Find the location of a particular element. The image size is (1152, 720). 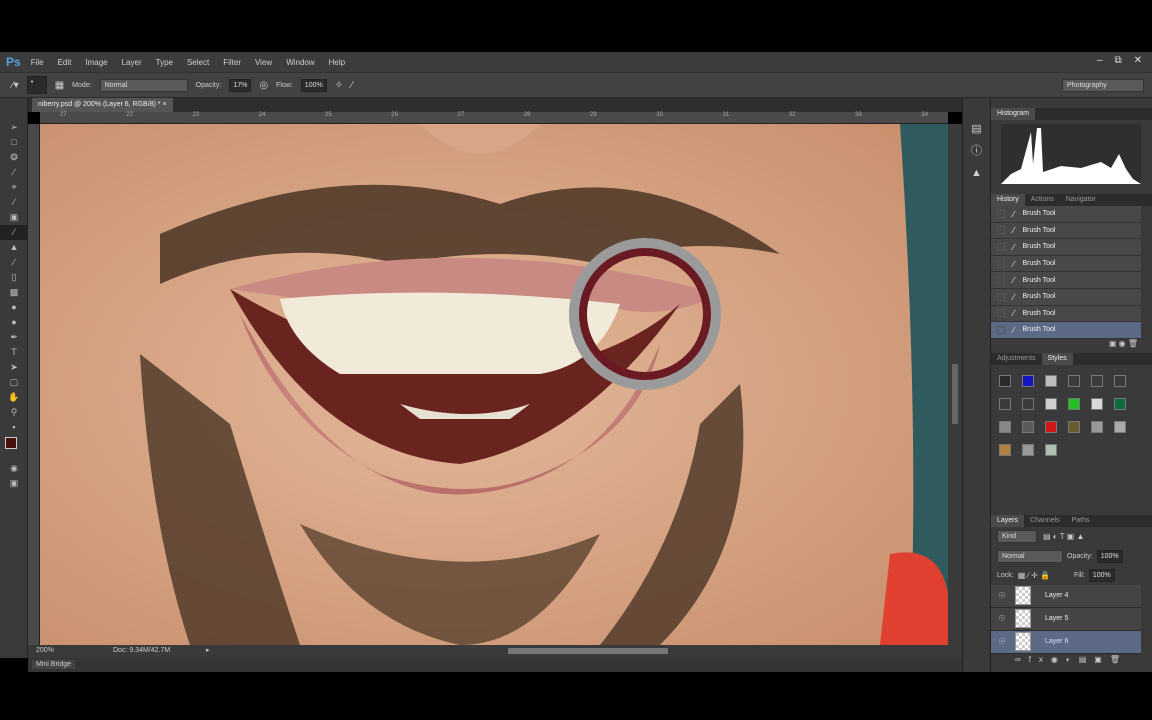

pressure-size-icon: ∕ is located at coordinates (352, 85).